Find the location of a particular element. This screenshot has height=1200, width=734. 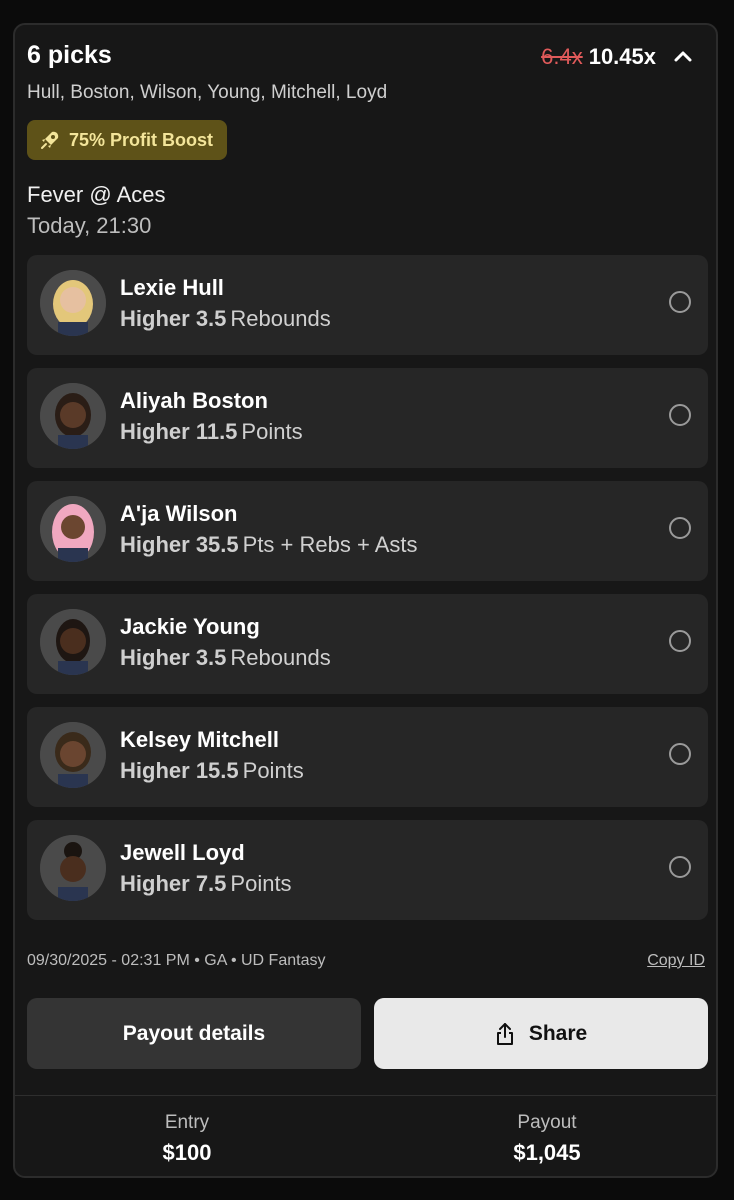

pick-value: 35.5 is located at coordinates (217, 544).